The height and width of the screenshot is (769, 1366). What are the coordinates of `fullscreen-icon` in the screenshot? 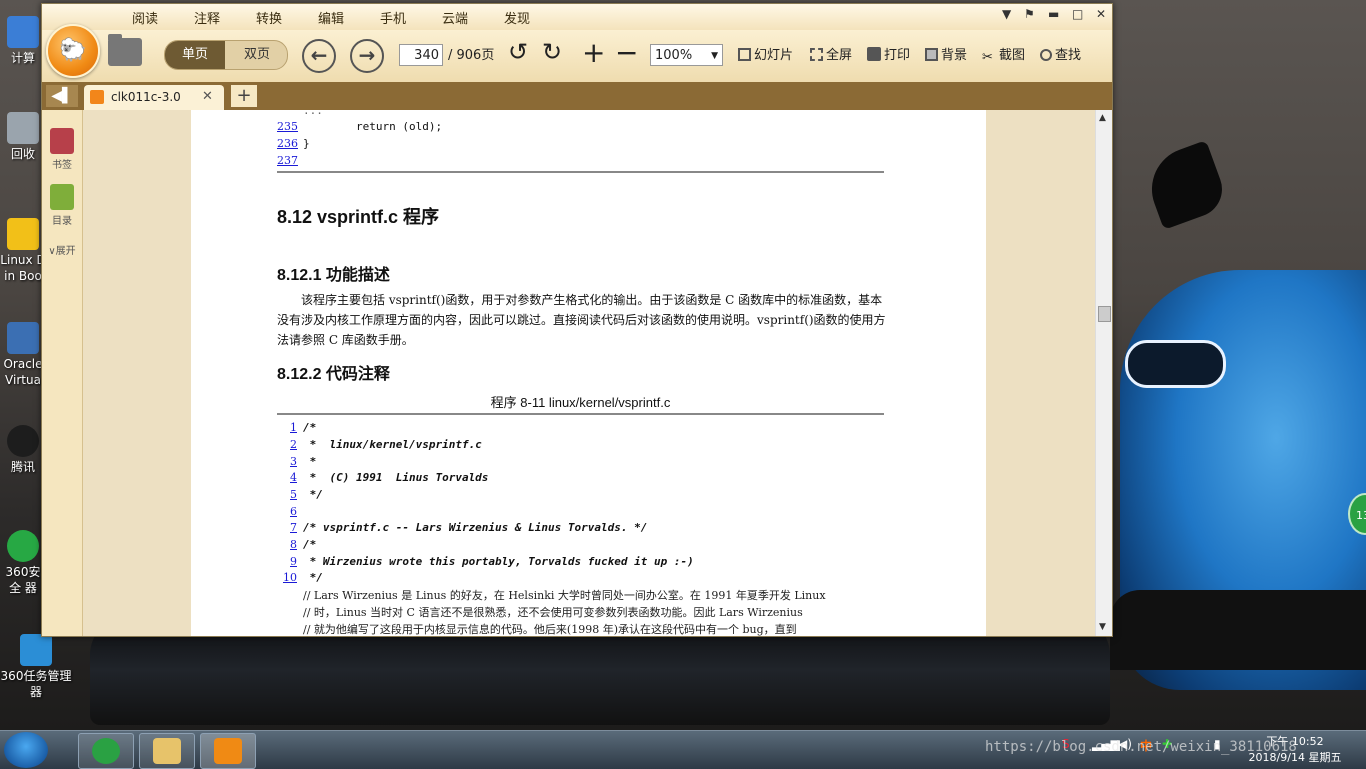 It's located at (816, 54).